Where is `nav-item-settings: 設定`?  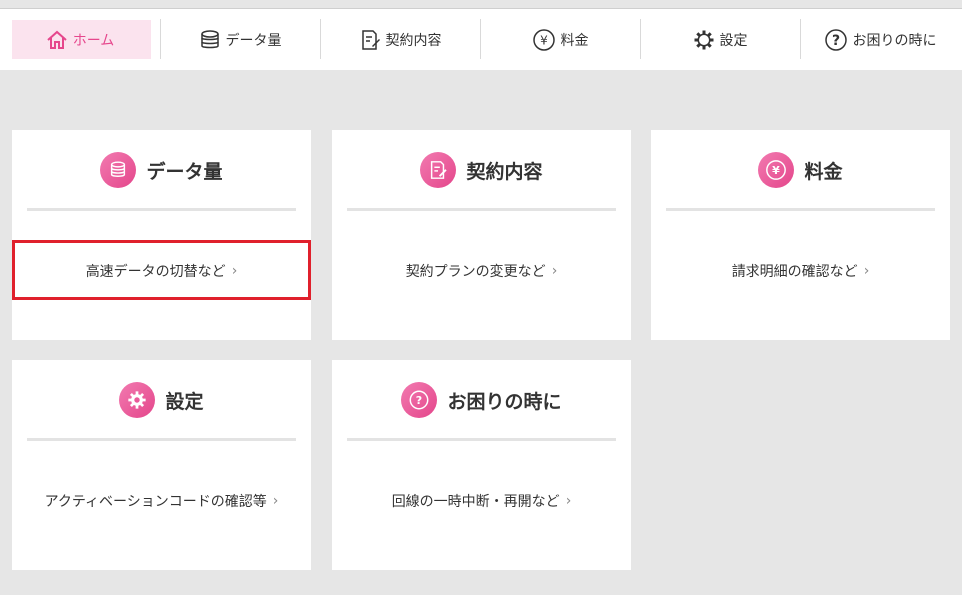
nav-item-settings: 設定 is located at coordinates (720, 39).